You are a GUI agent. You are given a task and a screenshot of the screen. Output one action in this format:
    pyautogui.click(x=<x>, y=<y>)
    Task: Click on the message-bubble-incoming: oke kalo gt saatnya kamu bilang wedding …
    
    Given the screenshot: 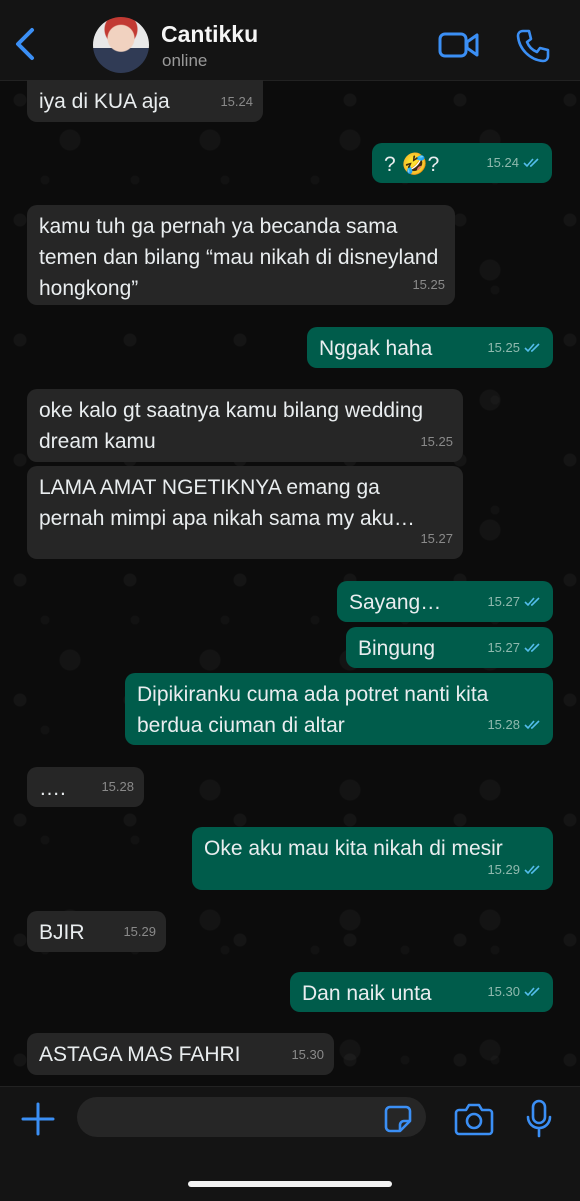 What is the action you would take?
    pyautogui.click(x=245, y=425)
    